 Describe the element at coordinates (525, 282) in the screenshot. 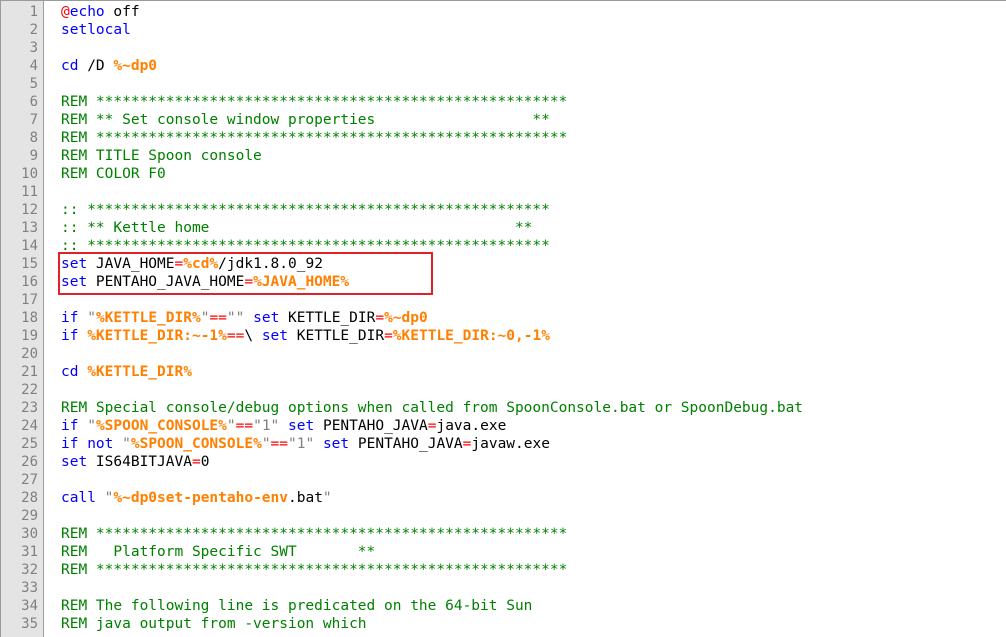

I see `code-line: set PENTAHO_JAVA_HOME=%JAVA_HOME%` at that location.